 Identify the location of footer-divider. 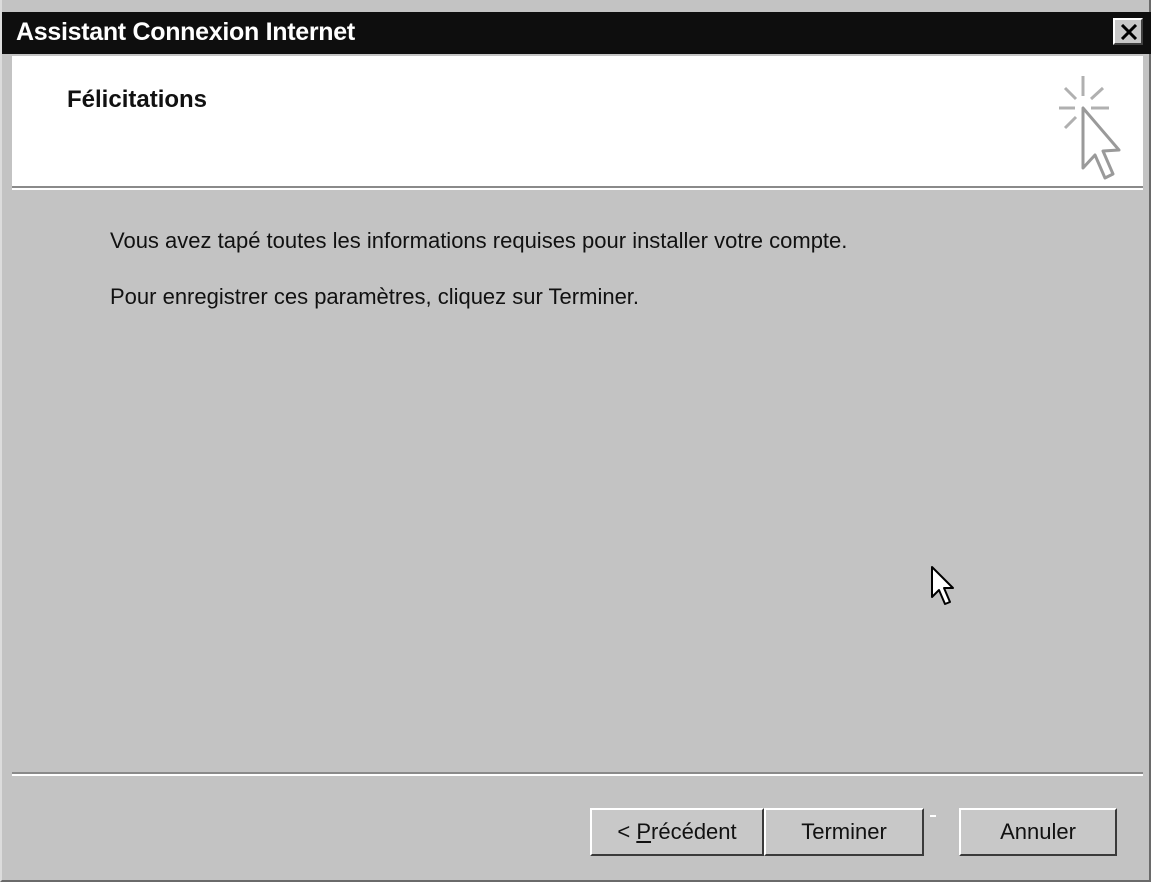
(577, 774).